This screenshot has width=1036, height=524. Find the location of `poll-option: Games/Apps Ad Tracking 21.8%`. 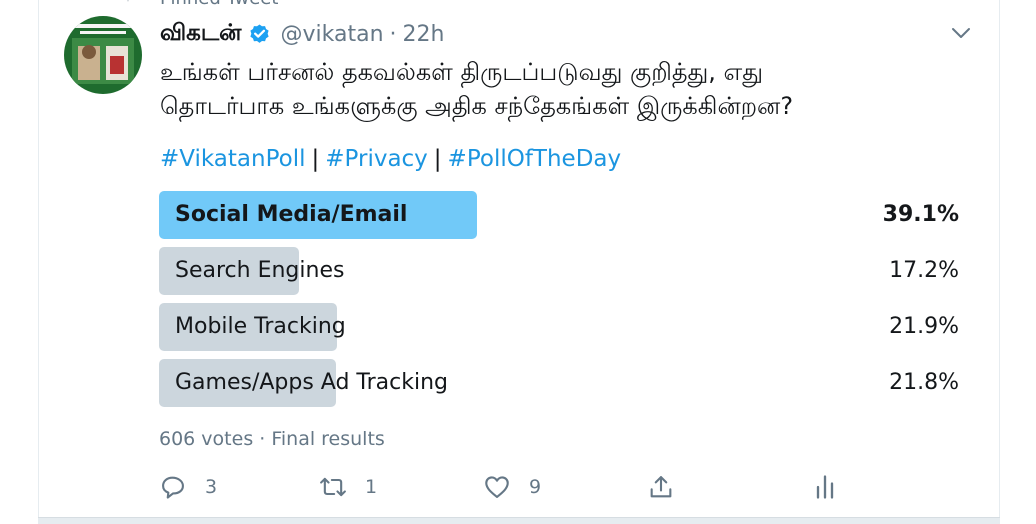

poll-option: Games/Apps Ad Tracking 21.8% is located at coordinates (559, 383).